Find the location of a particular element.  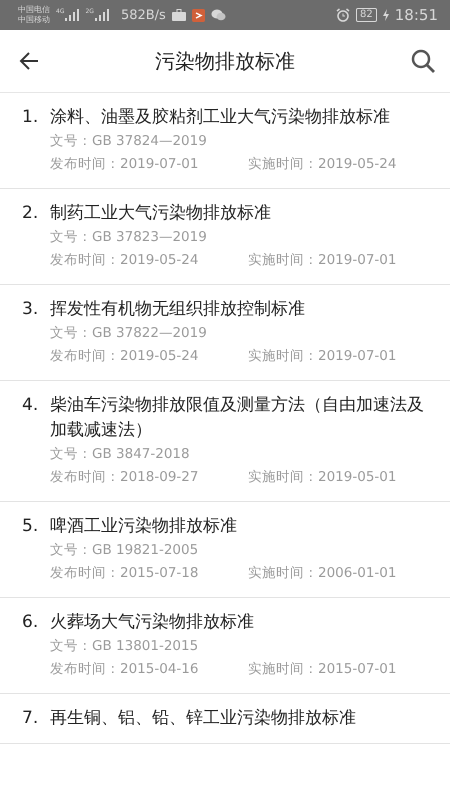

document-number: 文号：GB 3847-2018 is located at coordinates (120, 454).